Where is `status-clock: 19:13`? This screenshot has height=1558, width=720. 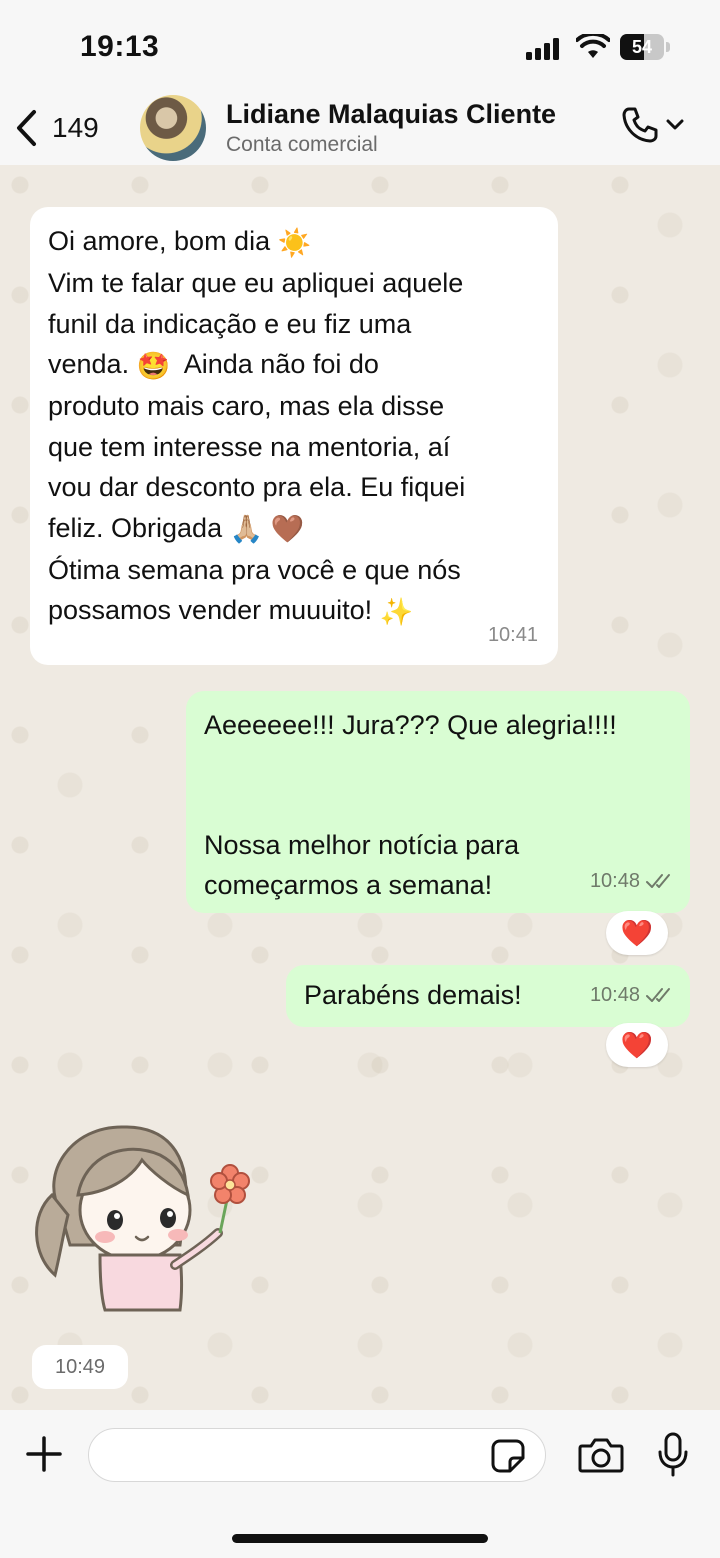 status-clock: 19:13 is located at coordinates (120, 46).